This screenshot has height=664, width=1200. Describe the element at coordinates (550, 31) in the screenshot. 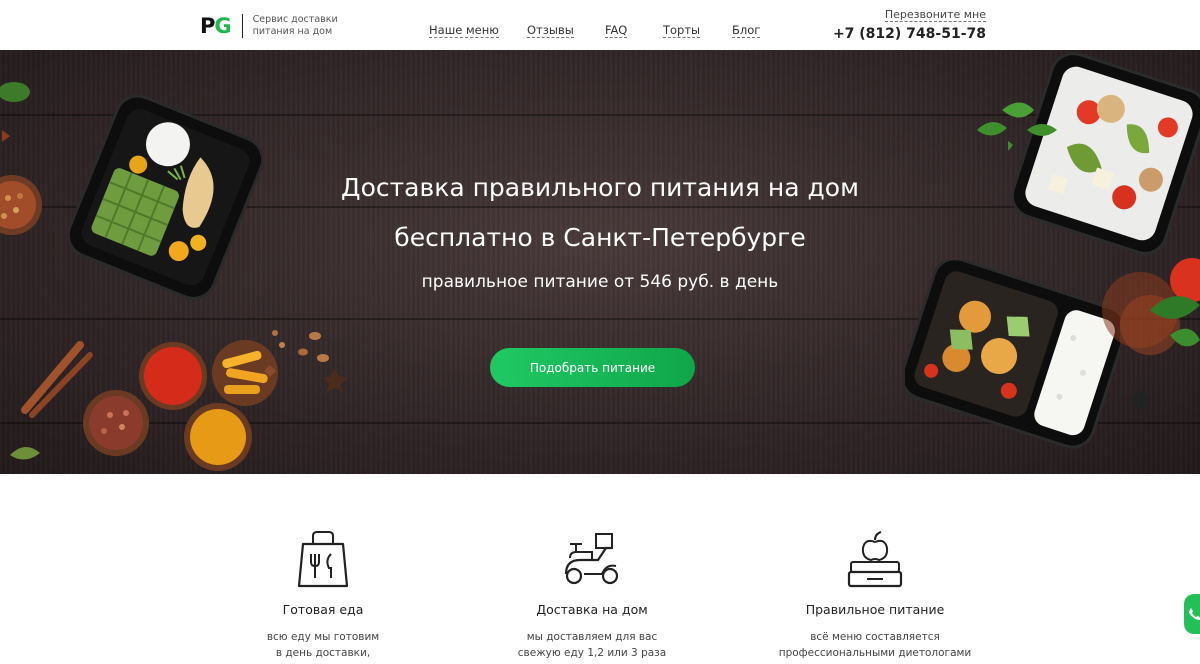

I see `nav-item-reviews: Отзывы` at that location.